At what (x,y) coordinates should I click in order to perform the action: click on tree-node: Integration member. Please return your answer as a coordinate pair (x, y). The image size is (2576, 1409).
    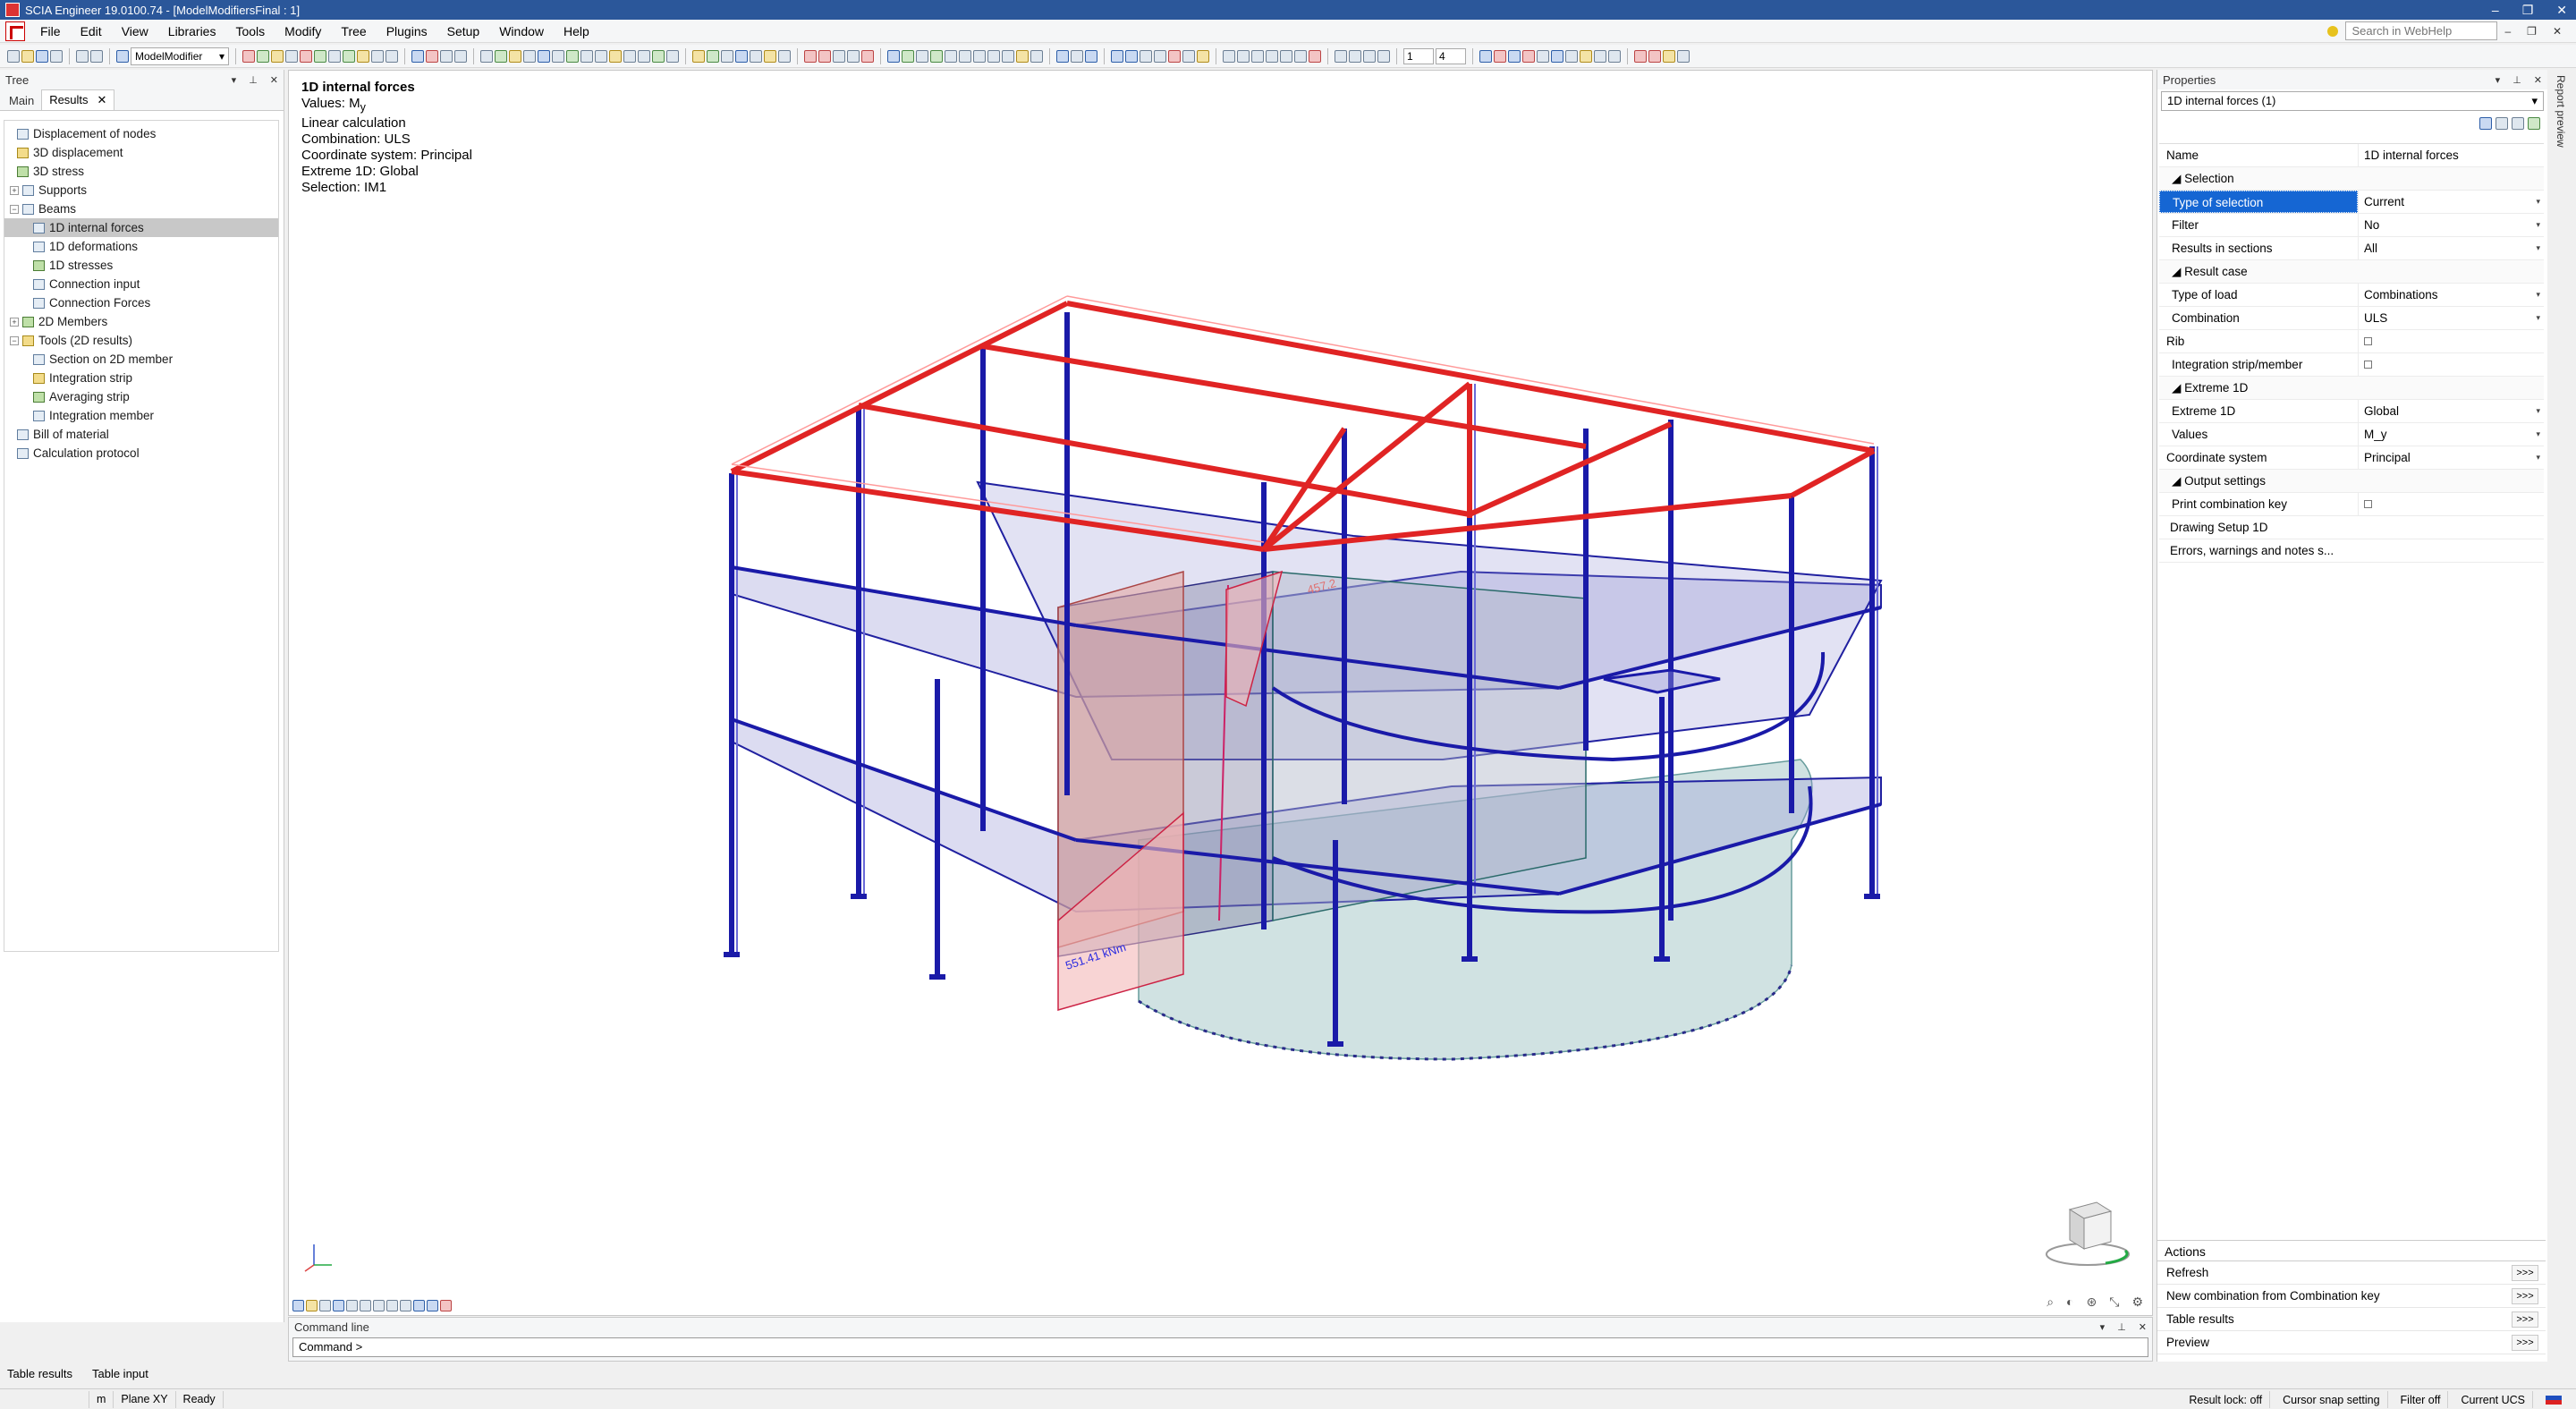
    Looking at the image, I should click on (141, 416).